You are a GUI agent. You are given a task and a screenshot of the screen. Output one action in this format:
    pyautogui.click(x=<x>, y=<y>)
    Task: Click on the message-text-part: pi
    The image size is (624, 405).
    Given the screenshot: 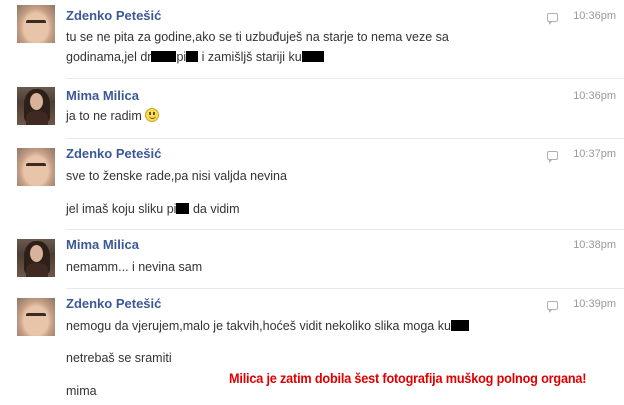 What is the action you would take?
    pyautogui.click(x=181, y=57)
    